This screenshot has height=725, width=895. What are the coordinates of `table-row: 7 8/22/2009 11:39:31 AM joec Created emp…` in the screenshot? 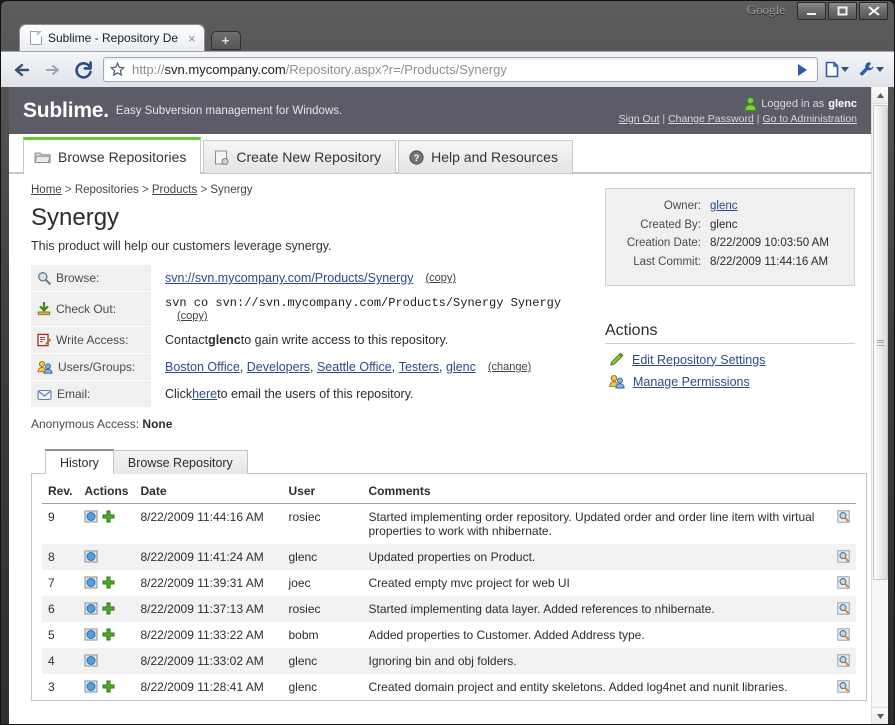 It's located at (449, 583).